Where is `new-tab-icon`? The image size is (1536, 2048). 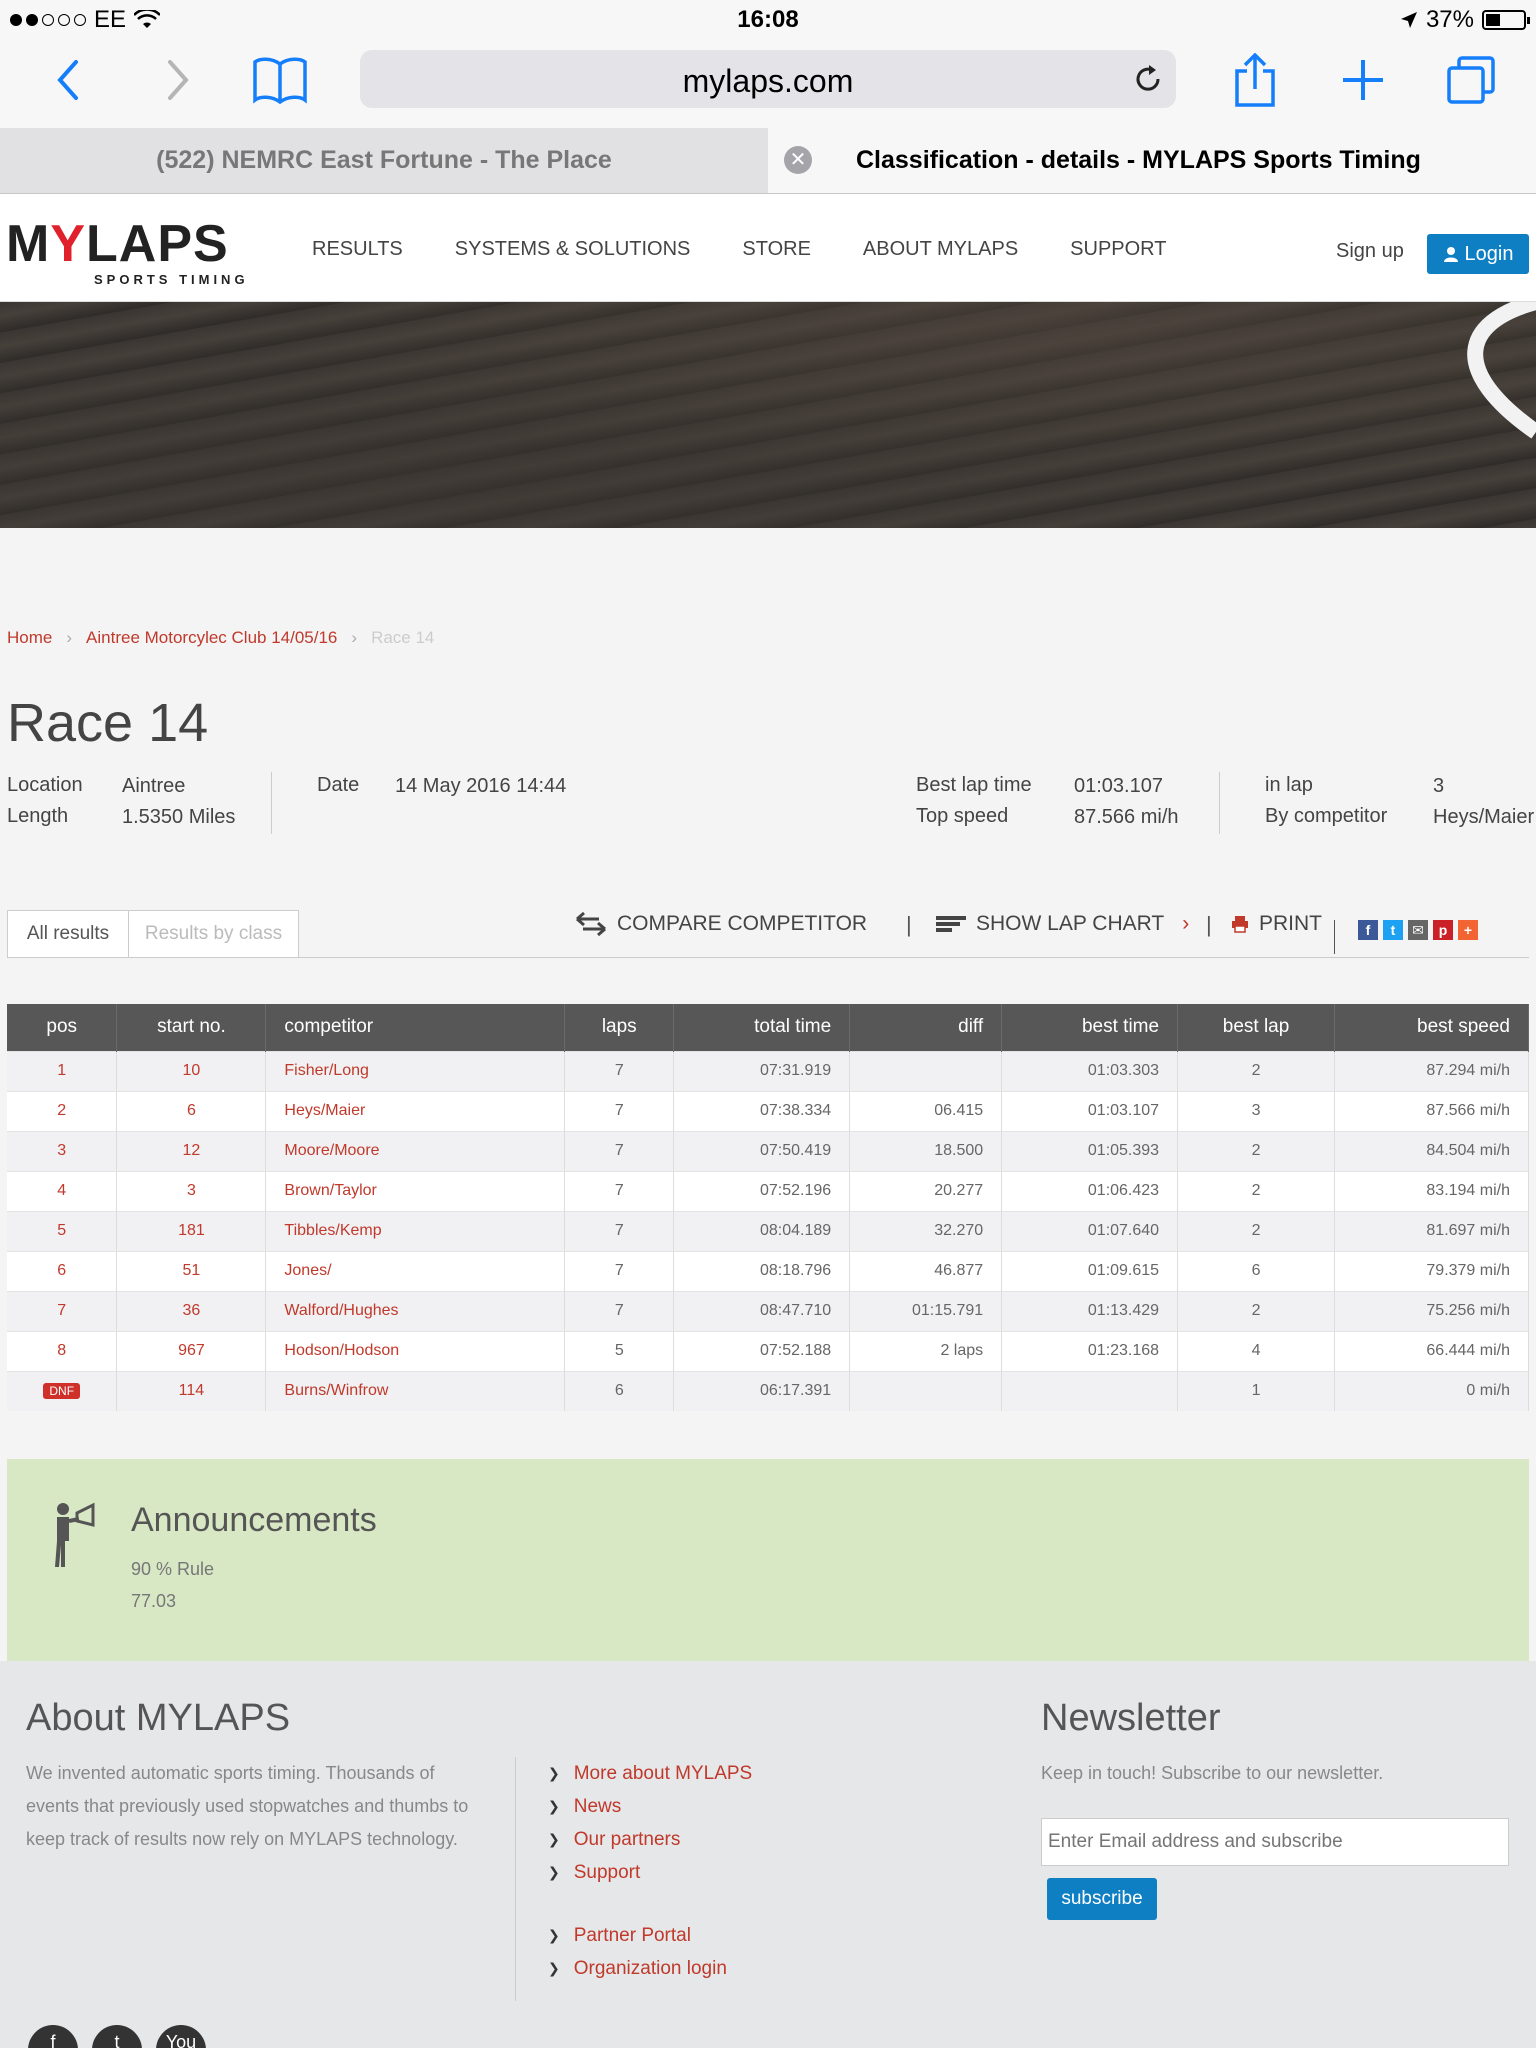
new-tab-icon is located at coordinates (1363, 80).